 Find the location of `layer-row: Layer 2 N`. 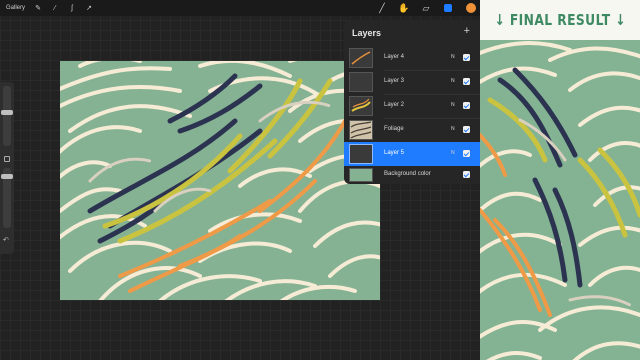

layer-row: Layer 2 N is located at coordinates (412, 106).